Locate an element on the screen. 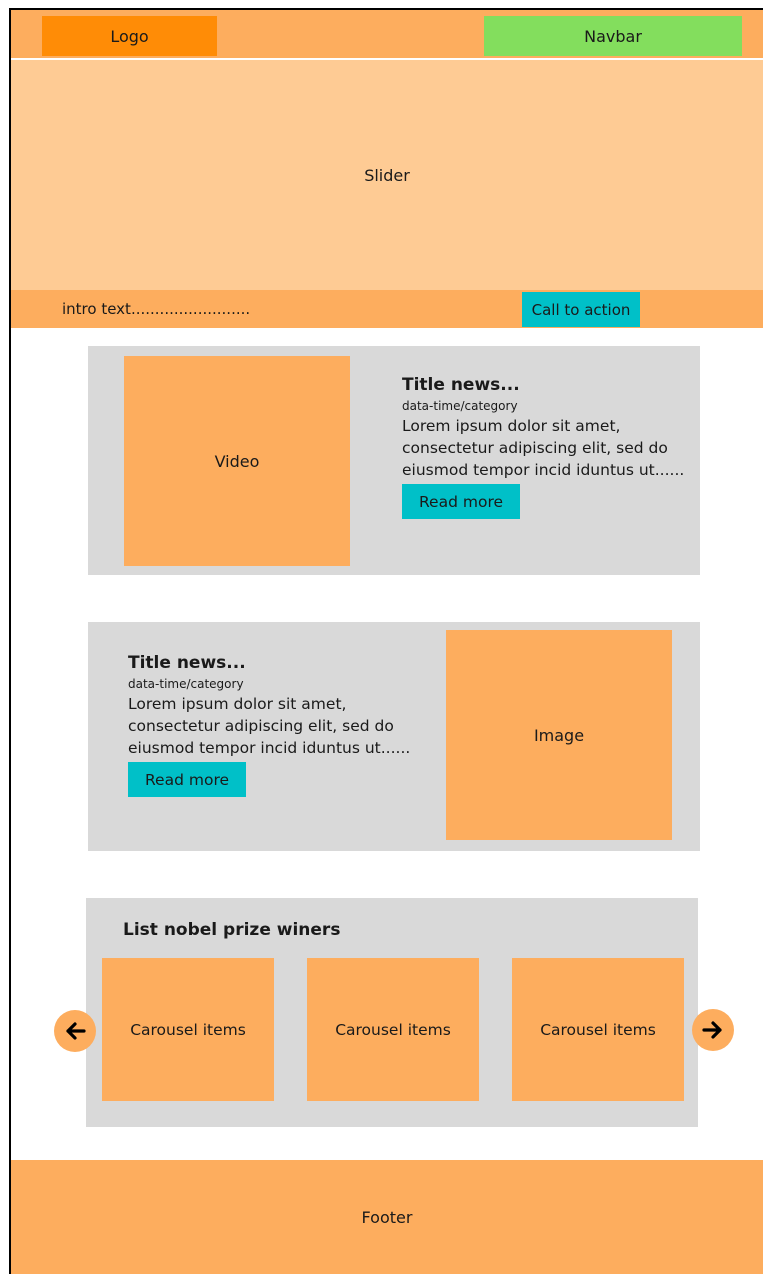  carousel-title: List nobel prize winers is located at coordinates (232, 930).